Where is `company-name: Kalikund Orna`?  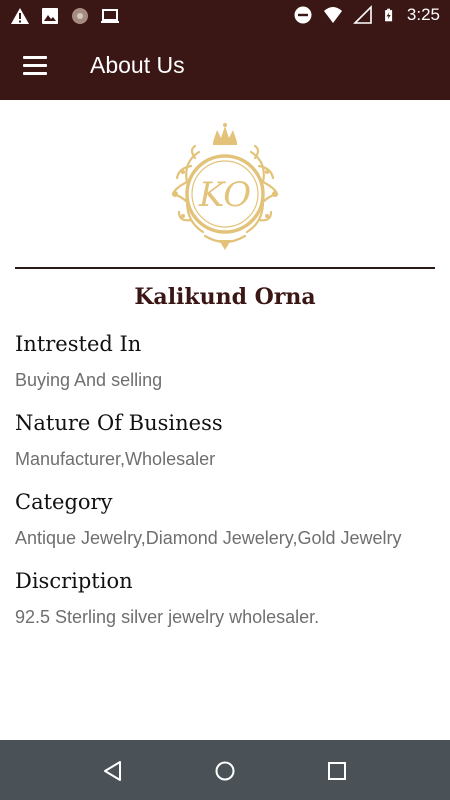 company-name: Kalikund Orna is located at coordinates (225, 297).